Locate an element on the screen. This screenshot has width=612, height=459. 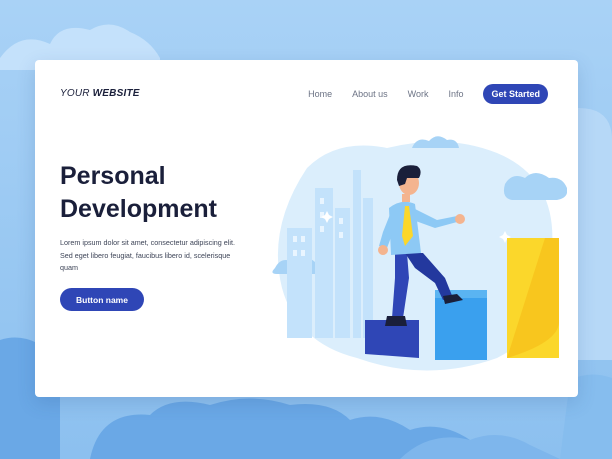
site-logo: YOUR WEBSITE is located at coordinates (100, 93).